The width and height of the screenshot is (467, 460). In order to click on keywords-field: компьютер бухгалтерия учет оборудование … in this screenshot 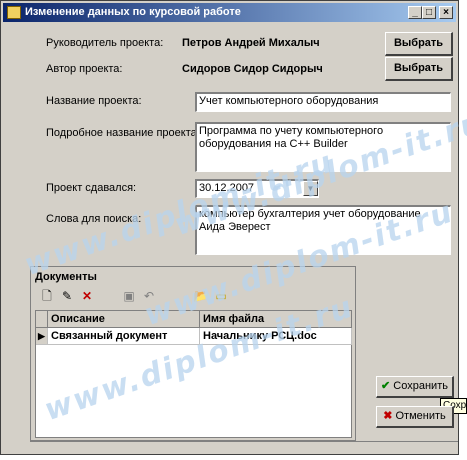, I will do `click(323, 230)`.